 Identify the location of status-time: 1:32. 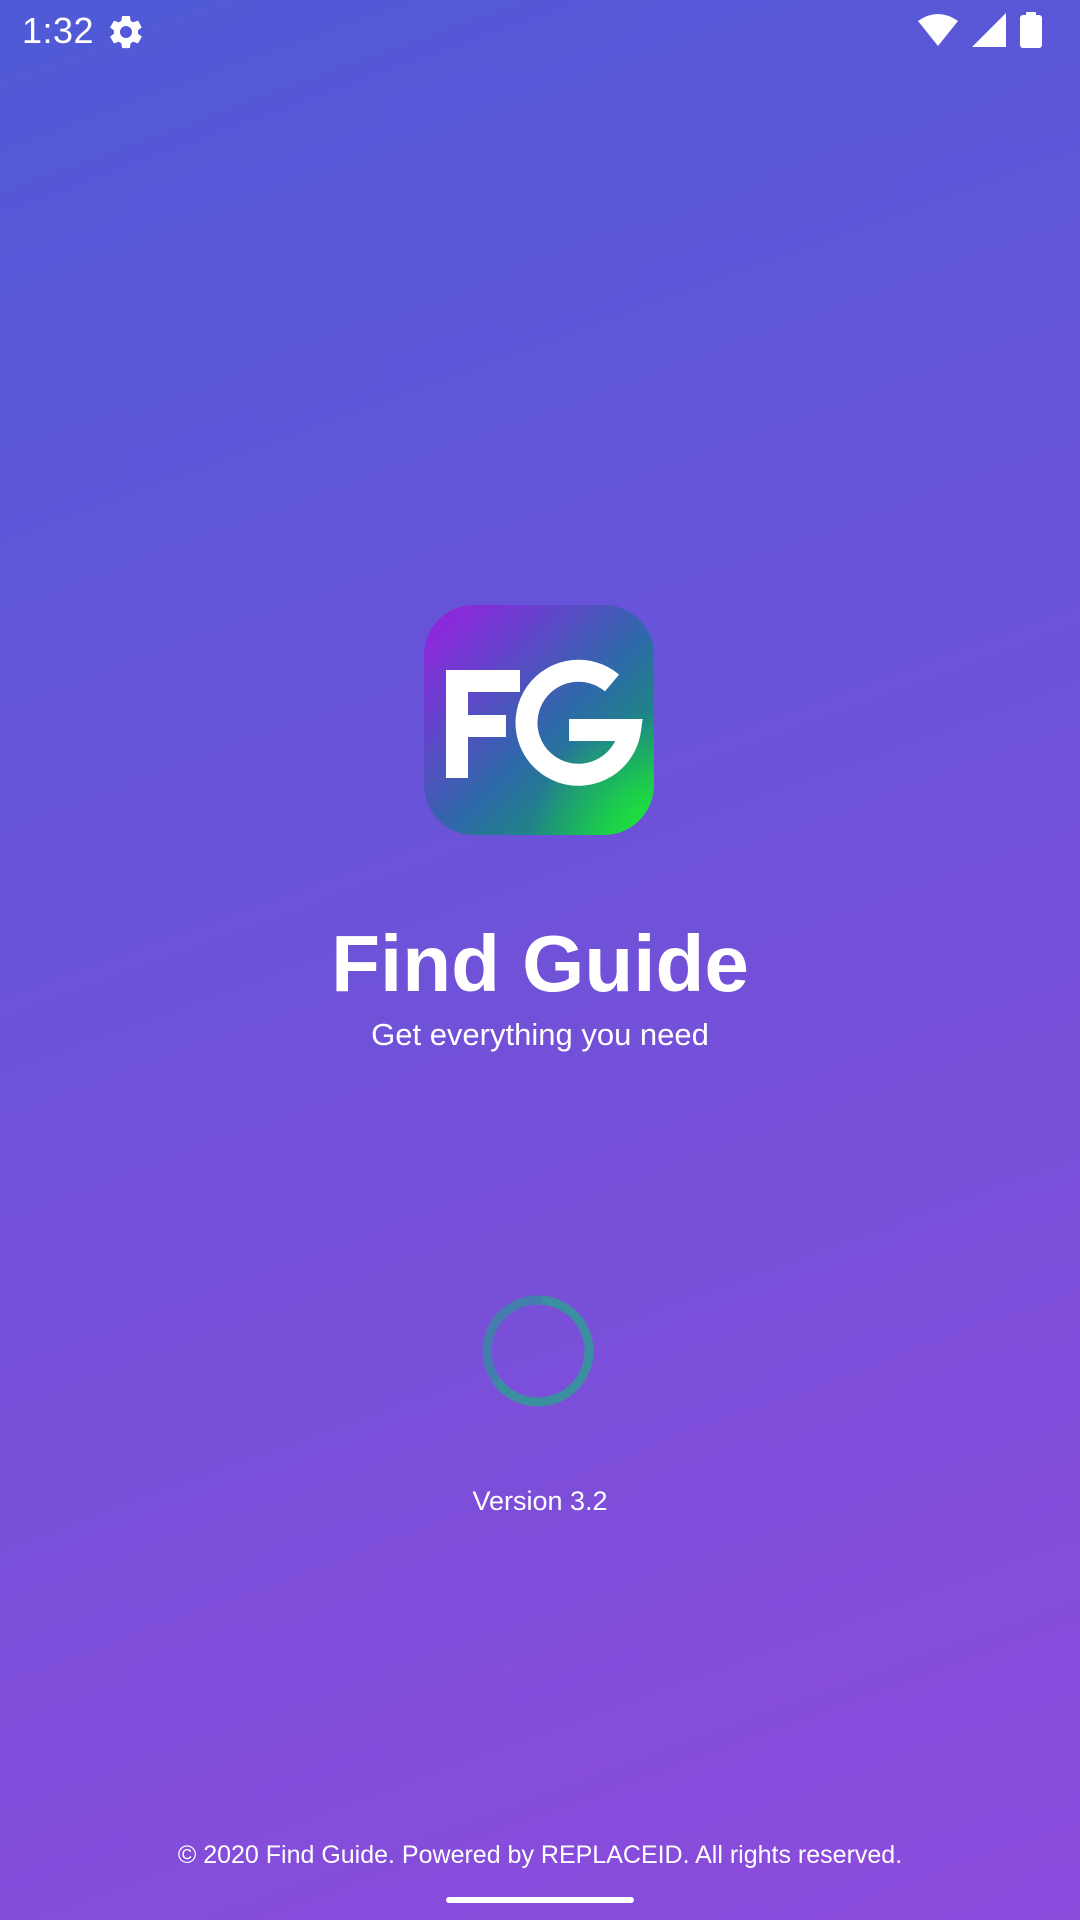
(58, 30).